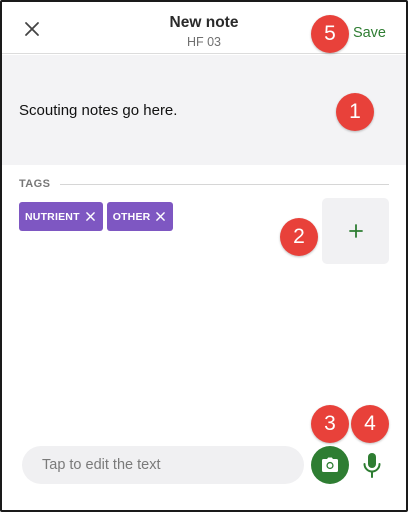 This screenshot has width=408, height=512. Describe the element at coordinates (355, 112) in the screenshot. I see `marker-1: 1` at that location.